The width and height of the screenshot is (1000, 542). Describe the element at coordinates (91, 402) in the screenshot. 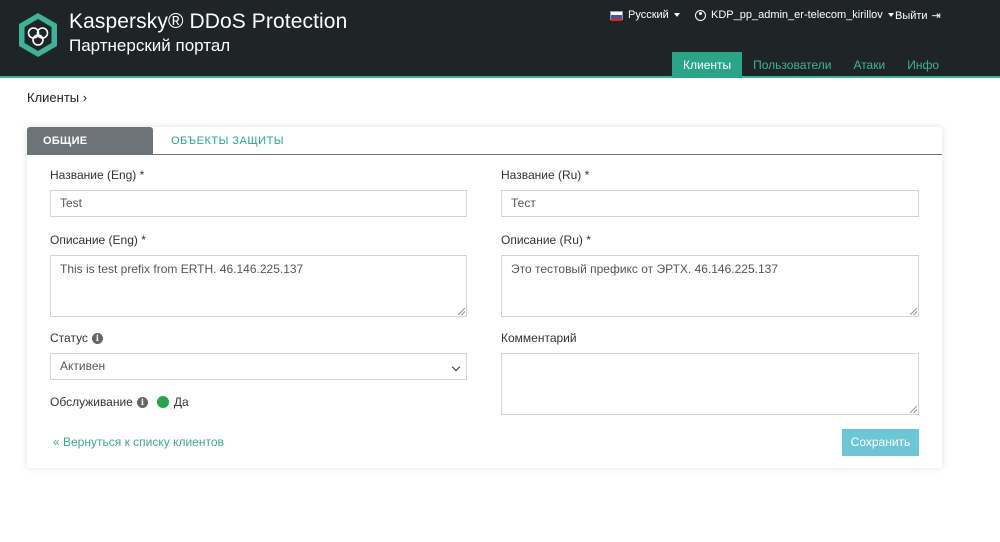

I see `service-label: Обслуживание` at that location.